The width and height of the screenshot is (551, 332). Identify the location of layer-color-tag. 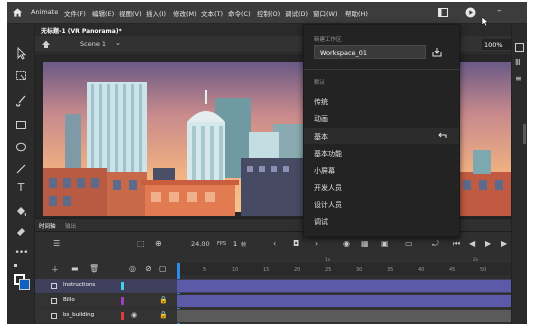
(122, 316).